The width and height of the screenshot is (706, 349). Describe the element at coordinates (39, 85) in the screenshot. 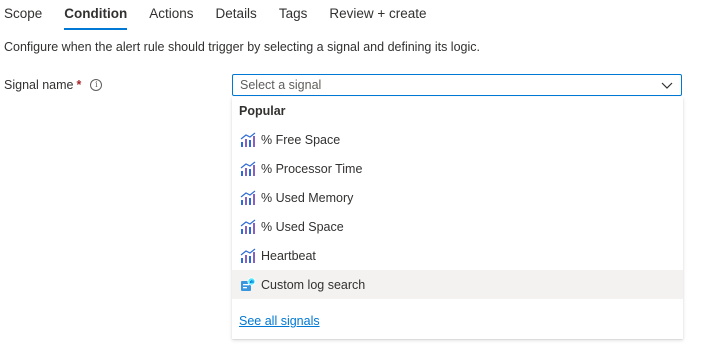

I see `signal-name-label-text: Signal name` at that location.